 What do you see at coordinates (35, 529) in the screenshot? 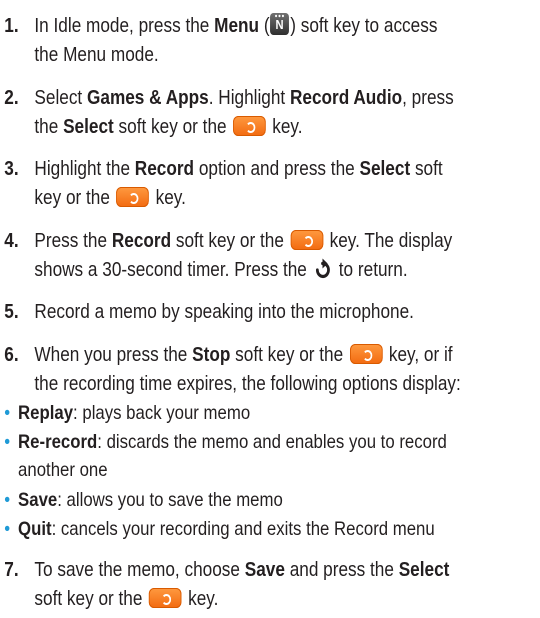
I see `option-term: Quit` at bounding box center [35, 529].